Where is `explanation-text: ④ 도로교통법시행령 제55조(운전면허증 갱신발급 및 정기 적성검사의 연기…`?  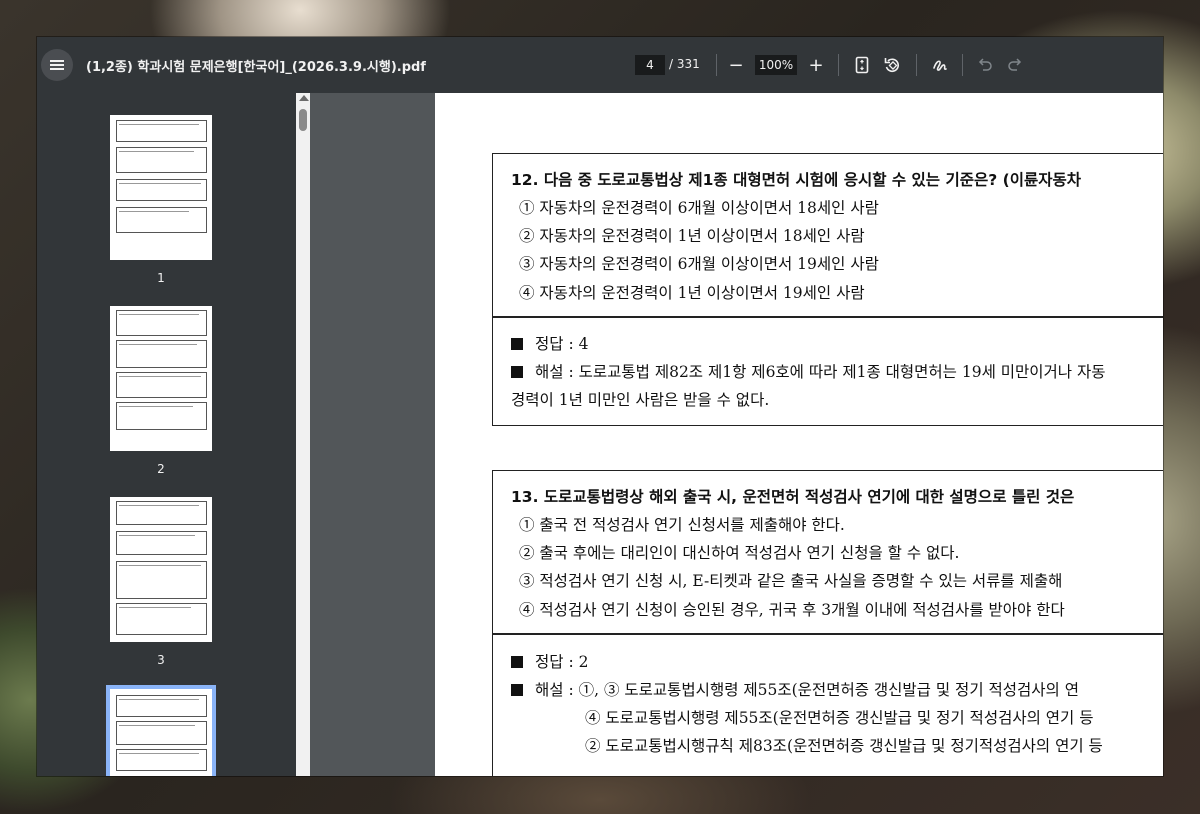
explanation-text: ④ 도로교통법시행령 제55조(운전면허증 갱신발급 및 정기 적성검사의 연기… is located at coordinates (839, 718).